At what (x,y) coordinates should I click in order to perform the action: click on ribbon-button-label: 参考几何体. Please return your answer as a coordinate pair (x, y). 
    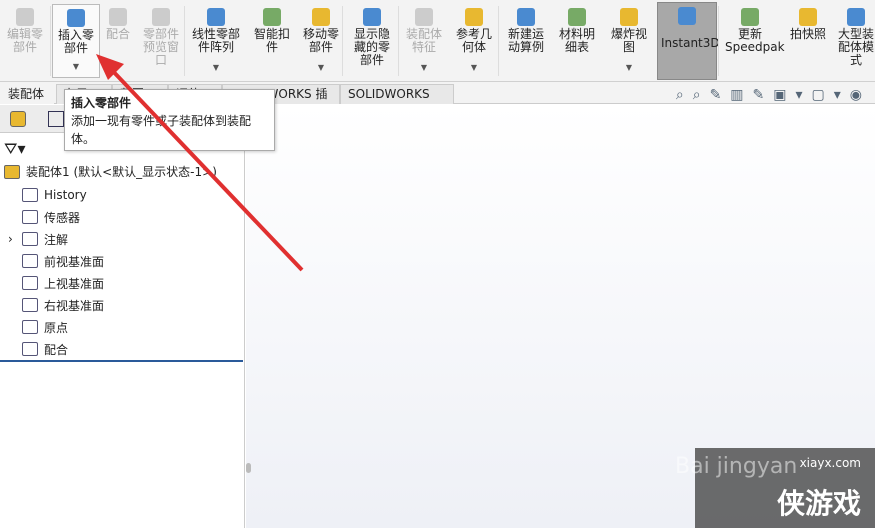
    Looking at the image, I should click on (473, 40).